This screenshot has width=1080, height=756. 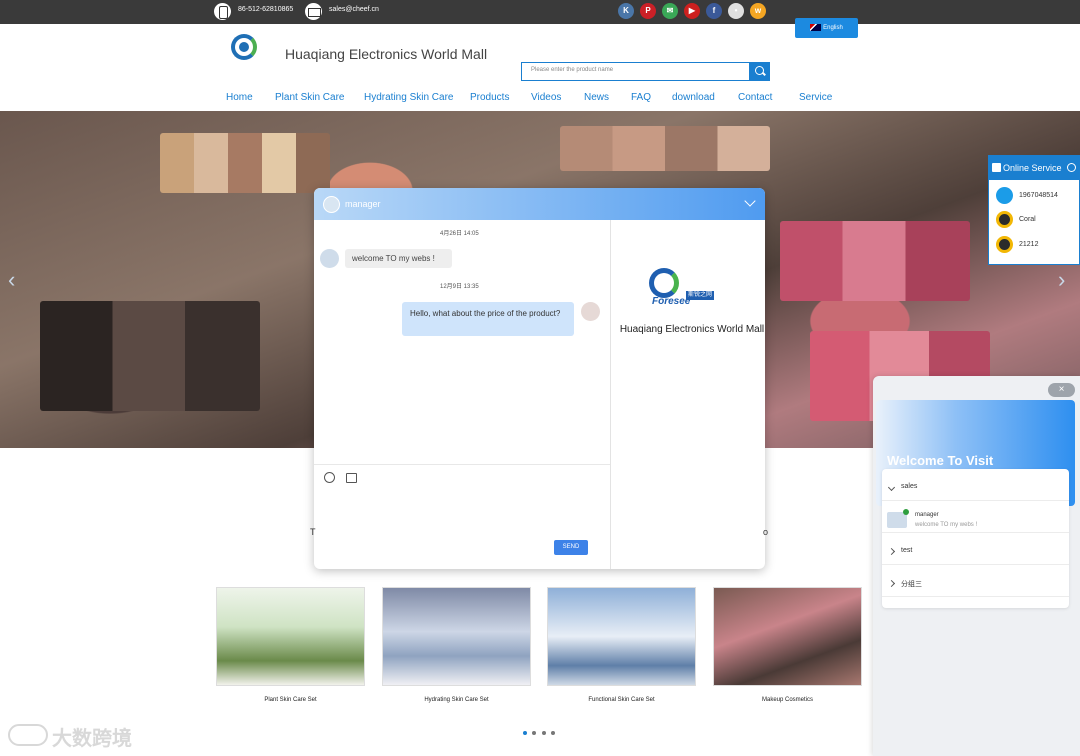 I want to click on nav-service: Service, so click(x=815, y=97).